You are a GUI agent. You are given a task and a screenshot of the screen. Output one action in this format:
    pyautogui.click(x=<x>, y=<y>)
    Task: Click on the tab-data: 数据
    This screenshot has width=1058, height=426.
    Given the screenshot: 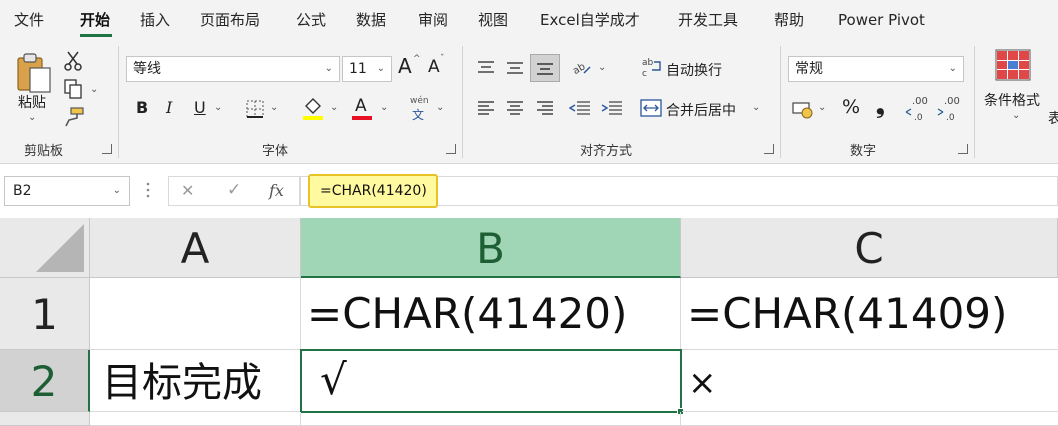 What is the action you would take?
    pyautogui.click(x=371, y=20)
    